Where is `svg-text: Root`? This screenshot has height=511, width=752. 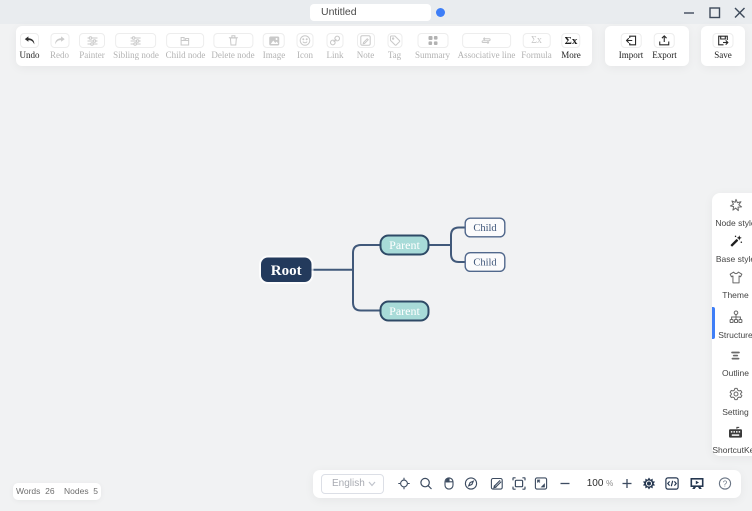
svg-text: Root is located at coordinates (286, 271).